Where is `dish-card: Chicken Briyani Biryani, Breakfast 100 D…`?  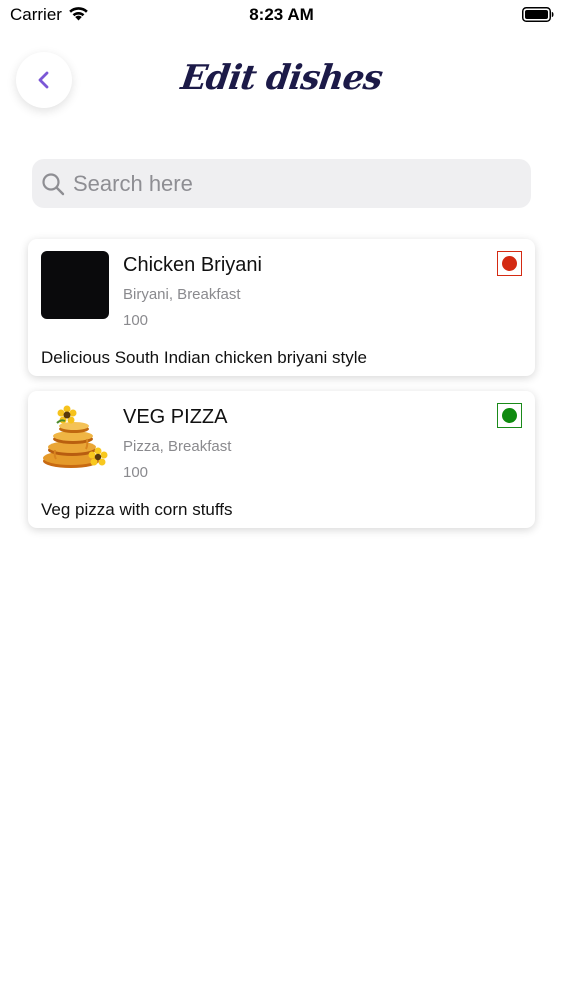
dish-card: Chicken Briyani Biryani, Breakfast 100 D… is located at coordinates (281, 307).